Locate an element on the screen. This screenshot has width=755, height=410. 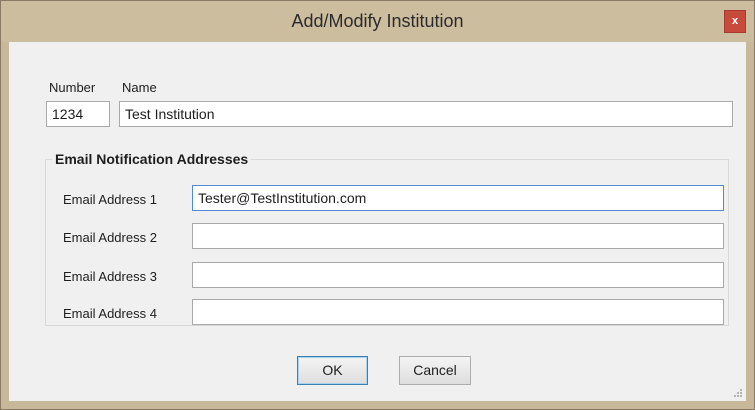
number-field: 1234 is located at coordinates (78, 114).